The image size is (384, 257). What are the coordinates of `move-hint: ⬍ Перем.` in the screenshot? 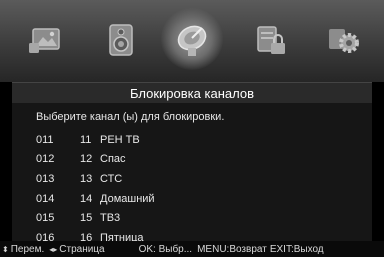 It's located at (23, 249).